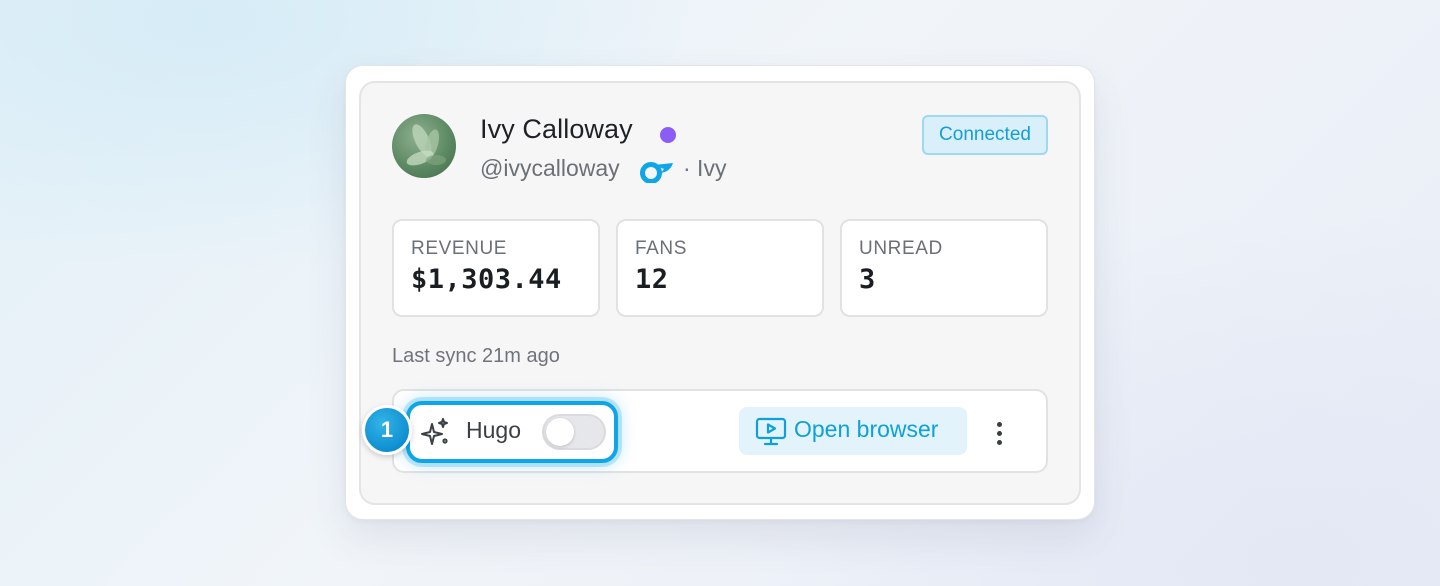  What do you see at coordinates (652, 279) in the screenshot?
I see `stat-value: 12` at bounding box center [652, 279].